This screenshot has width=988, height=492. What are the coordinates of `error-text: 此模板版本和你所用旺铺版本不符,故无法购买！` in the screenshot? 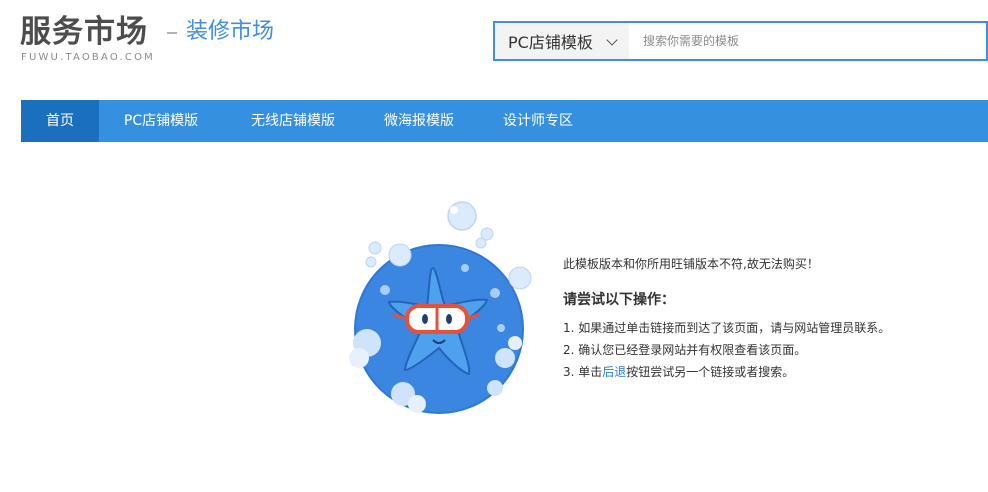 It's located at (691, 264).